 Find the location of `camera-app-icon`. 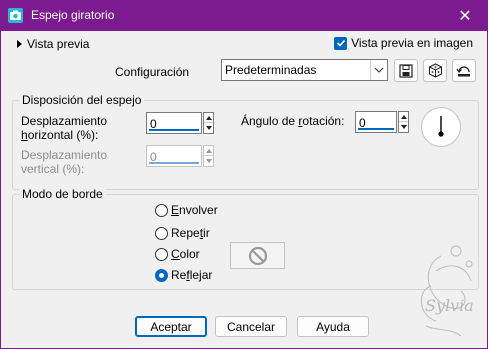

camera-app-icon is located at coordinates (15, 15).